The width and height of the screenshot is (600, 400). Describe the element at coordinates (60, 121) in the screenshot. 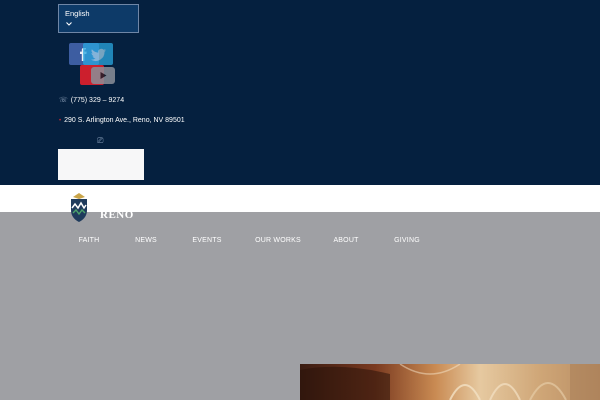

I see `map-pin-icon: •` at that location.